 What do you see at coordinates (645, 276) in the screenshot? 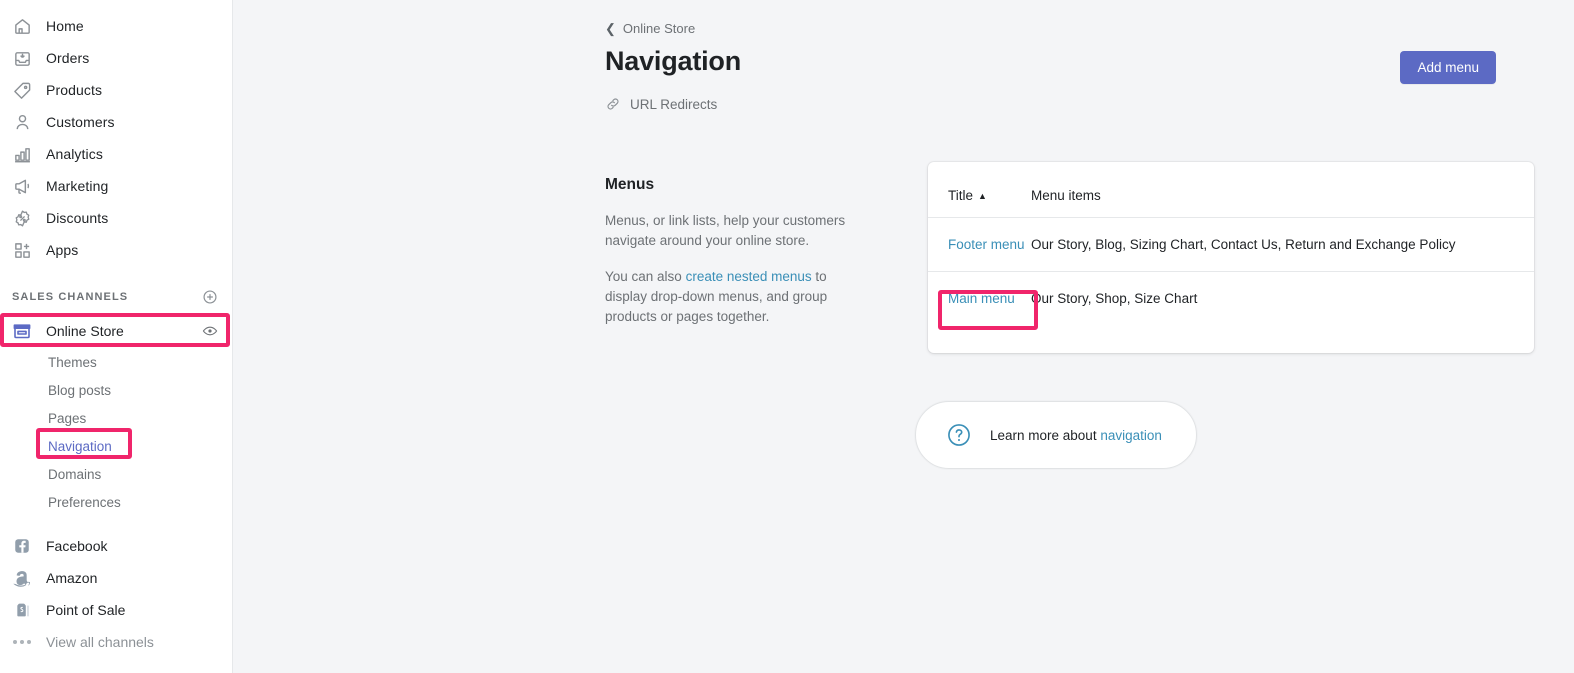
I see `menus-description-2-before: You can also` at bounding box center [645, 276].